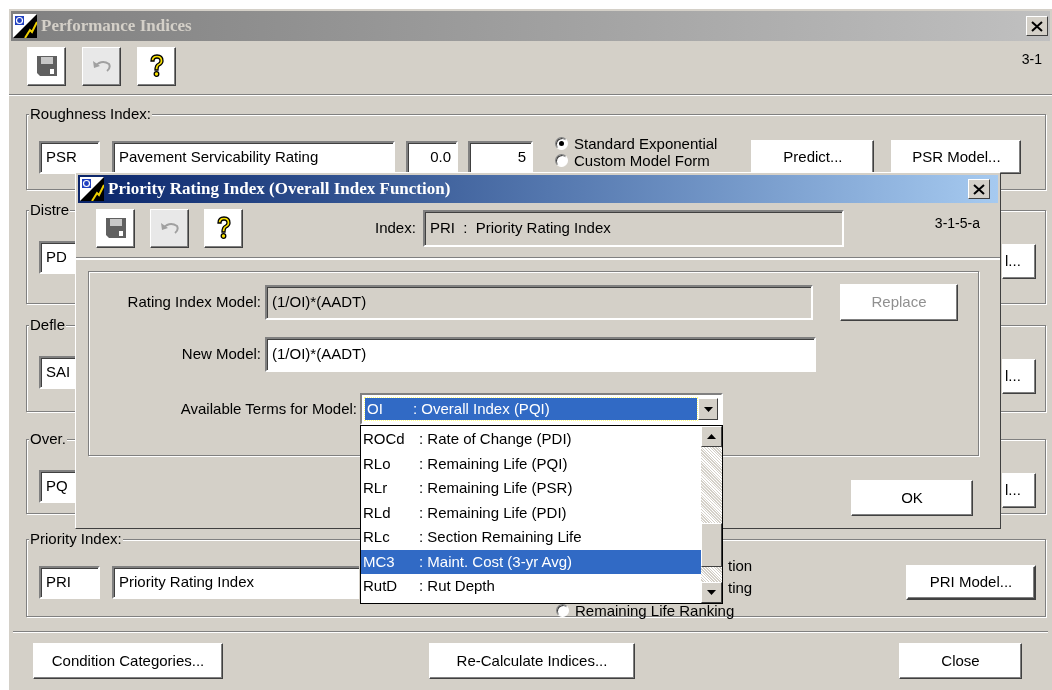 The height and width of the screenshot is (690, 1052). Describe the element at coordinates (280, 189) in the screenshot. I see `dialog-title: Priority Rating Index (Overall Index Function)` at that location.